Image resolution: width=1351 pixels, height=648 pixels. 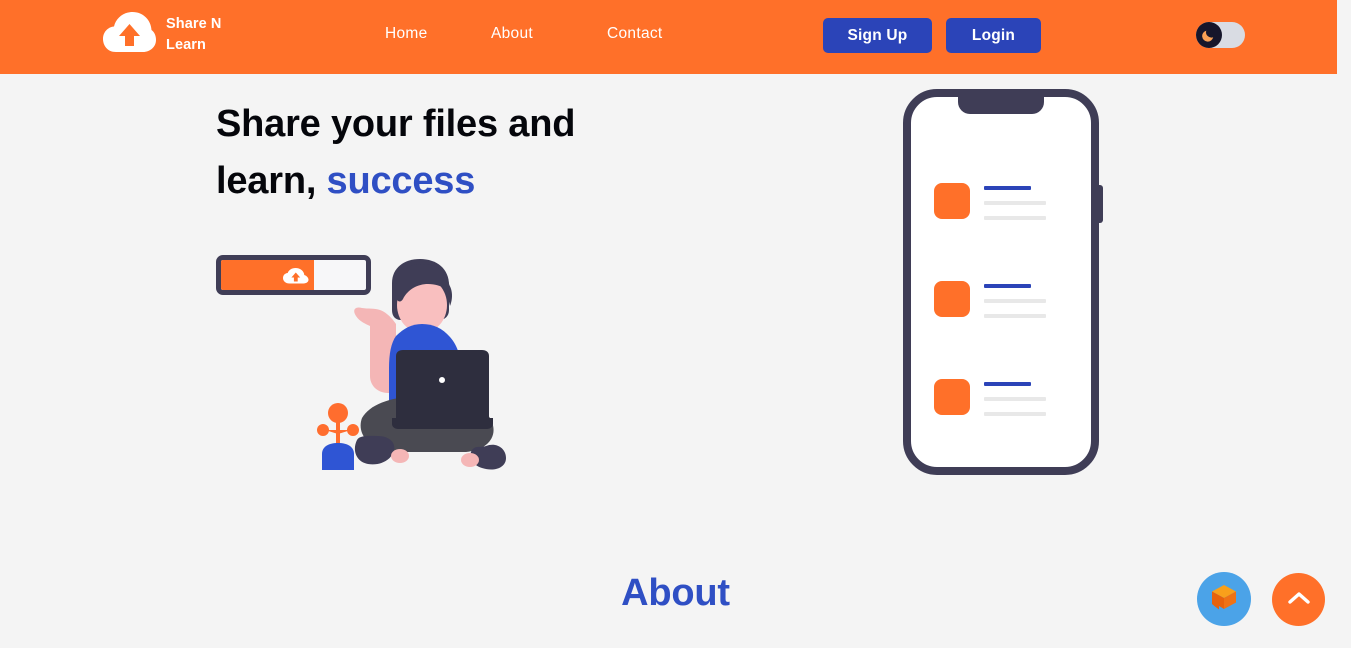 What do you see at coordinates (675, 593) in the screenshot?
I see `about-section-title: About` at bounding box center [675, 593].